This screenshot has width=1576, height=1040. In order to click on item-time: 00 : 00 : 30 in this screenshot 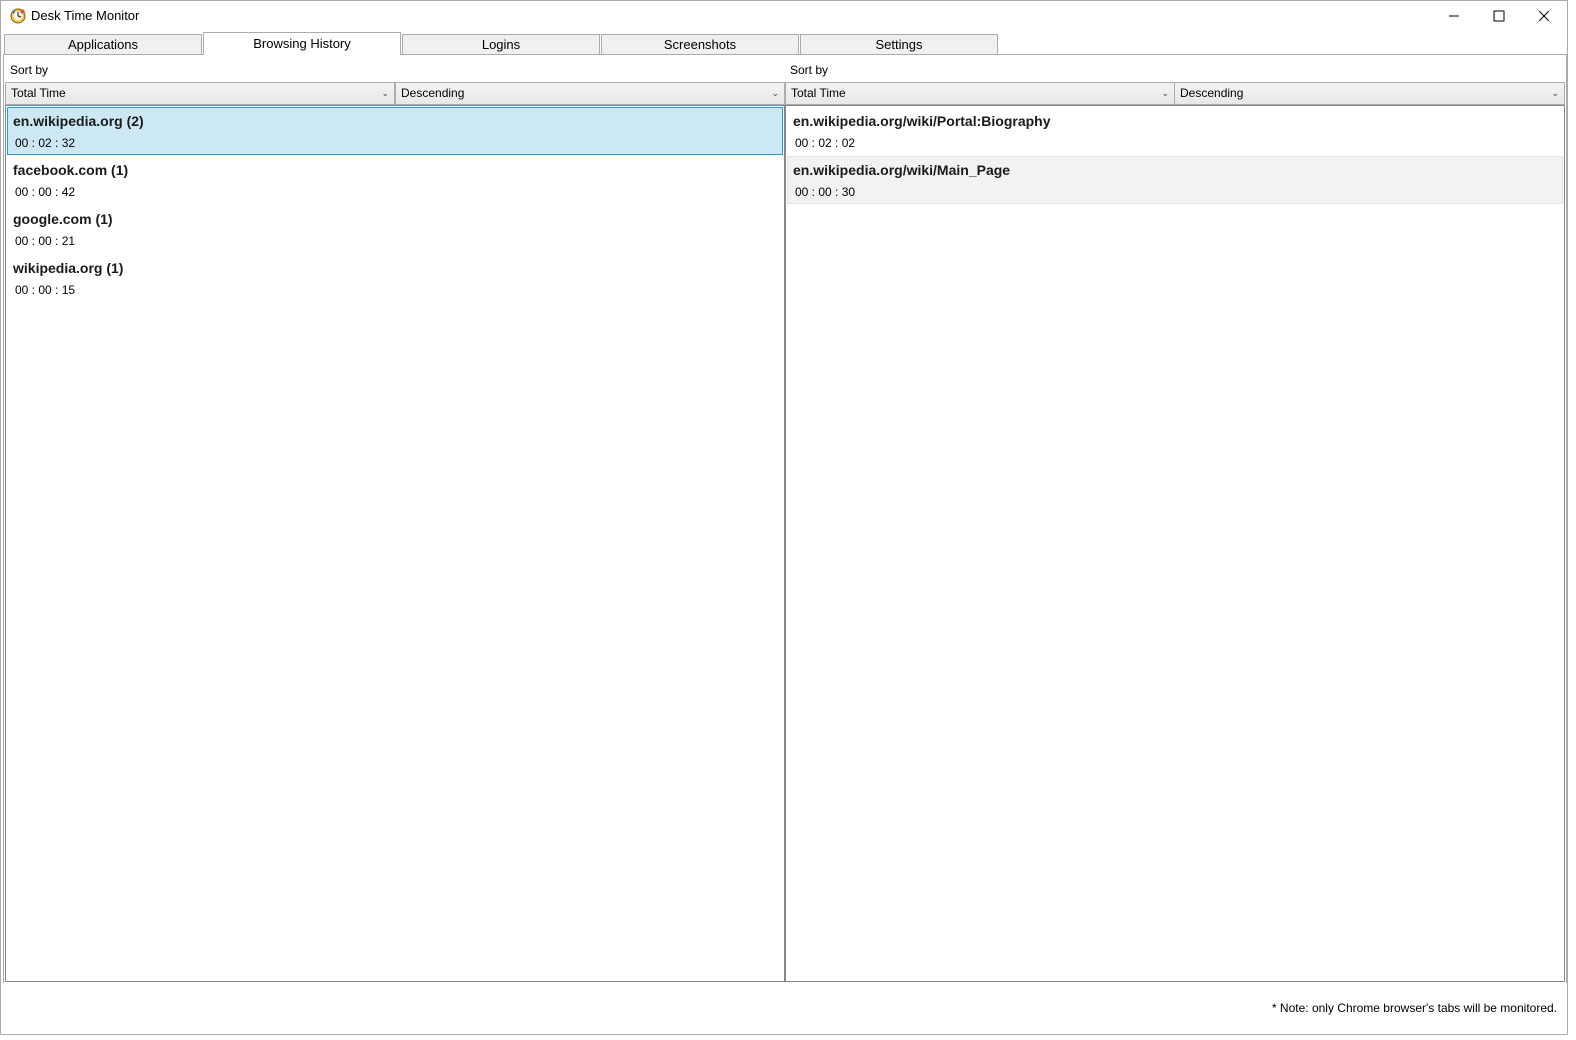, I will do `click(825, 192)`.